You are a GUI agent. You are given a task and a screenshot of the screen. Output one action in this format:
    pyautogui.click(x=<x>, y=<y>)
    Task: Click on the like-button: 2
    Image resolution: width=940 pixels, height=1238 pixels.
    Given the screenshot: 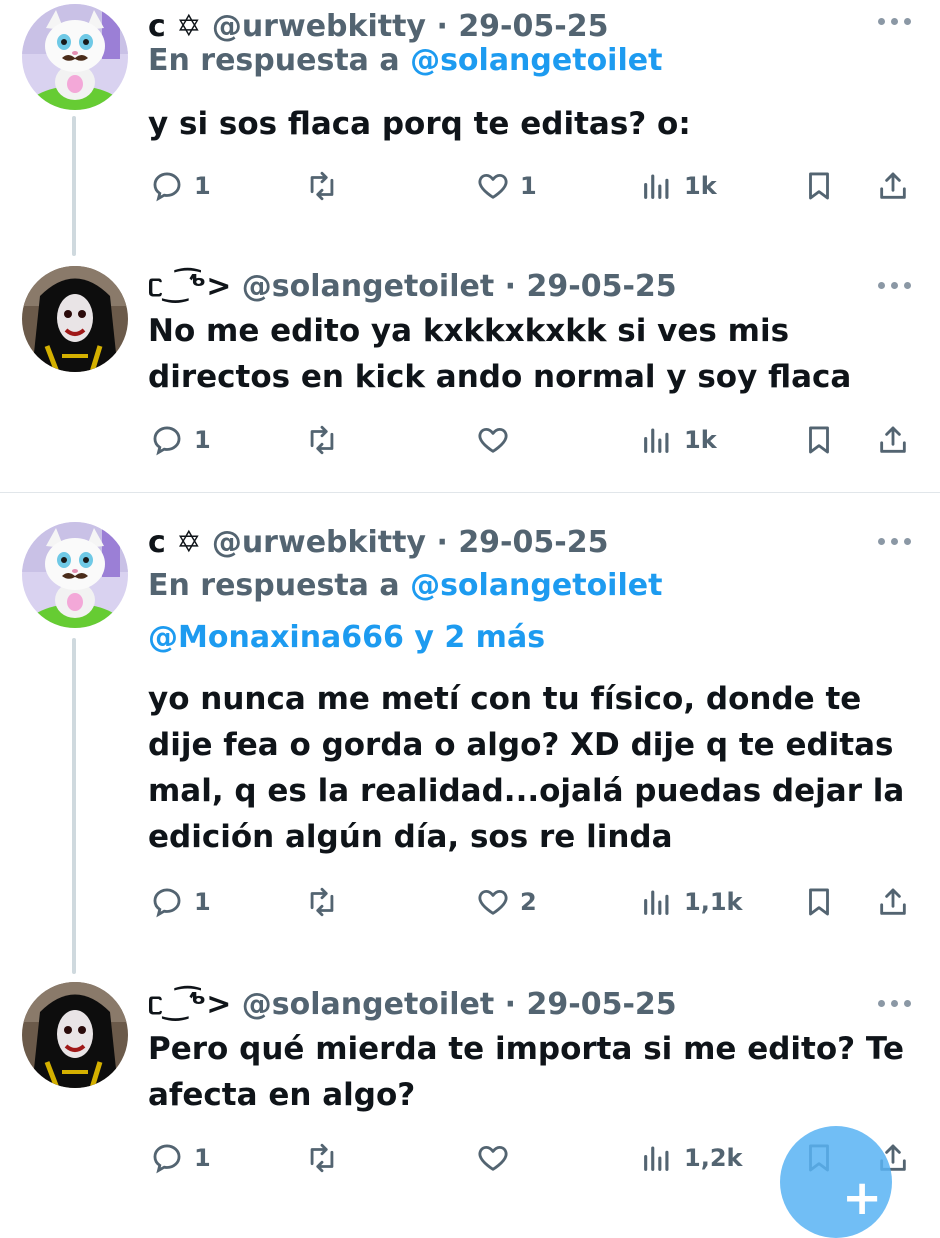 What is the action you would take?
    pyautogui.click(x=506, y=902)
    